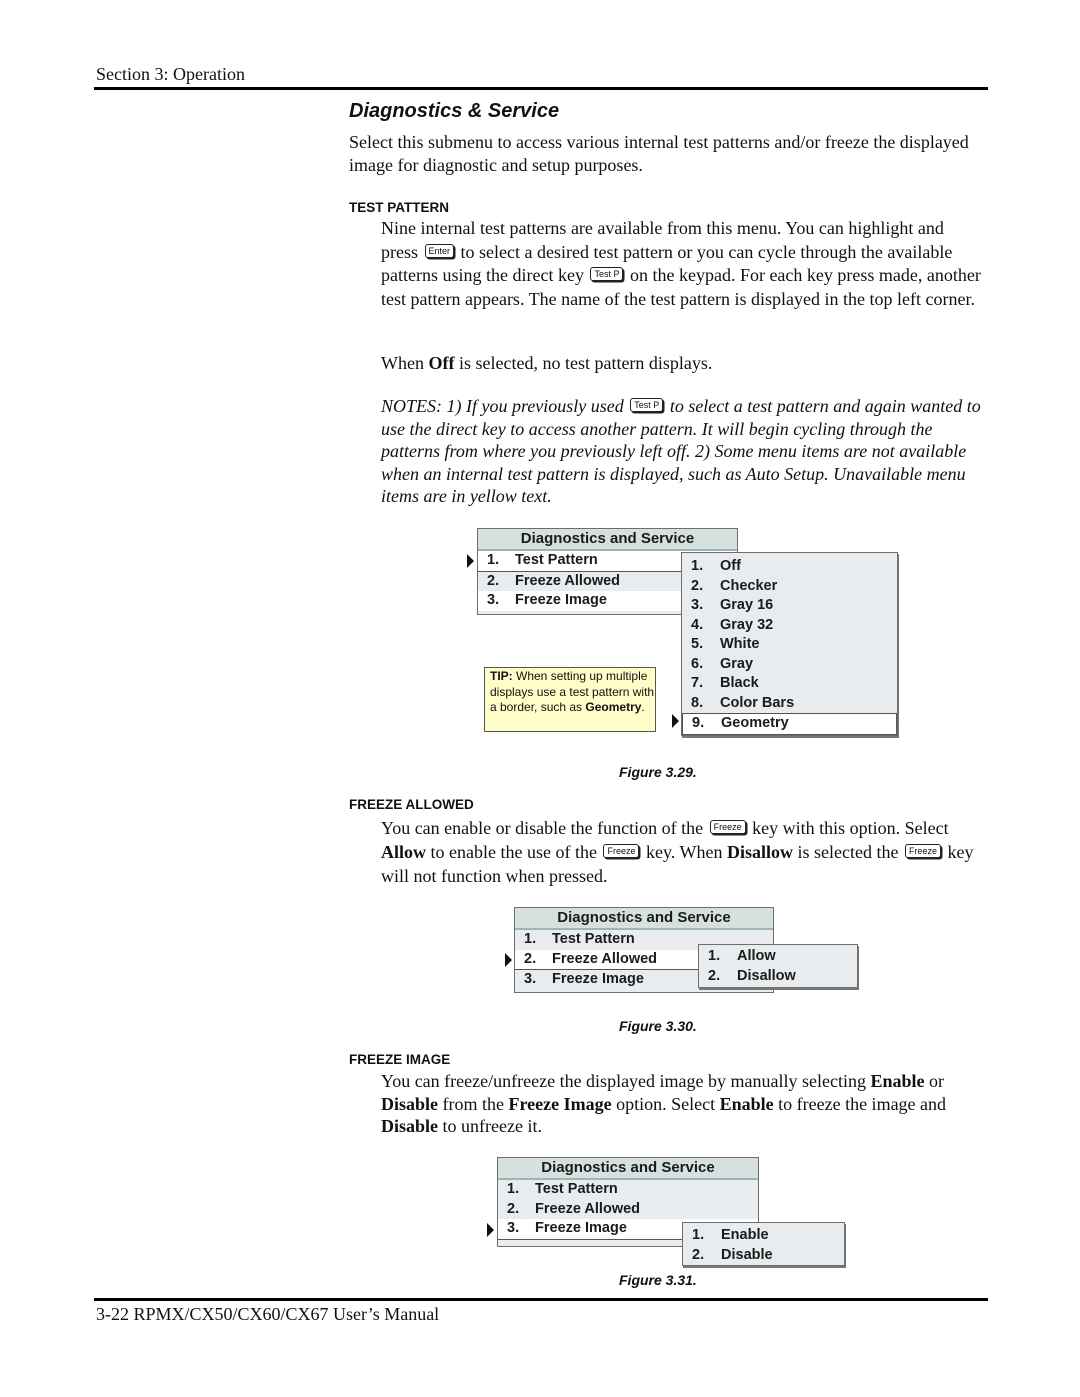 This screenshot has width=1080, height=1397. What do you see at coordinates (789, 587) in the screenshot?
I see `submenu-item-checker: 2. Checker` at bounding box center [789, 587].